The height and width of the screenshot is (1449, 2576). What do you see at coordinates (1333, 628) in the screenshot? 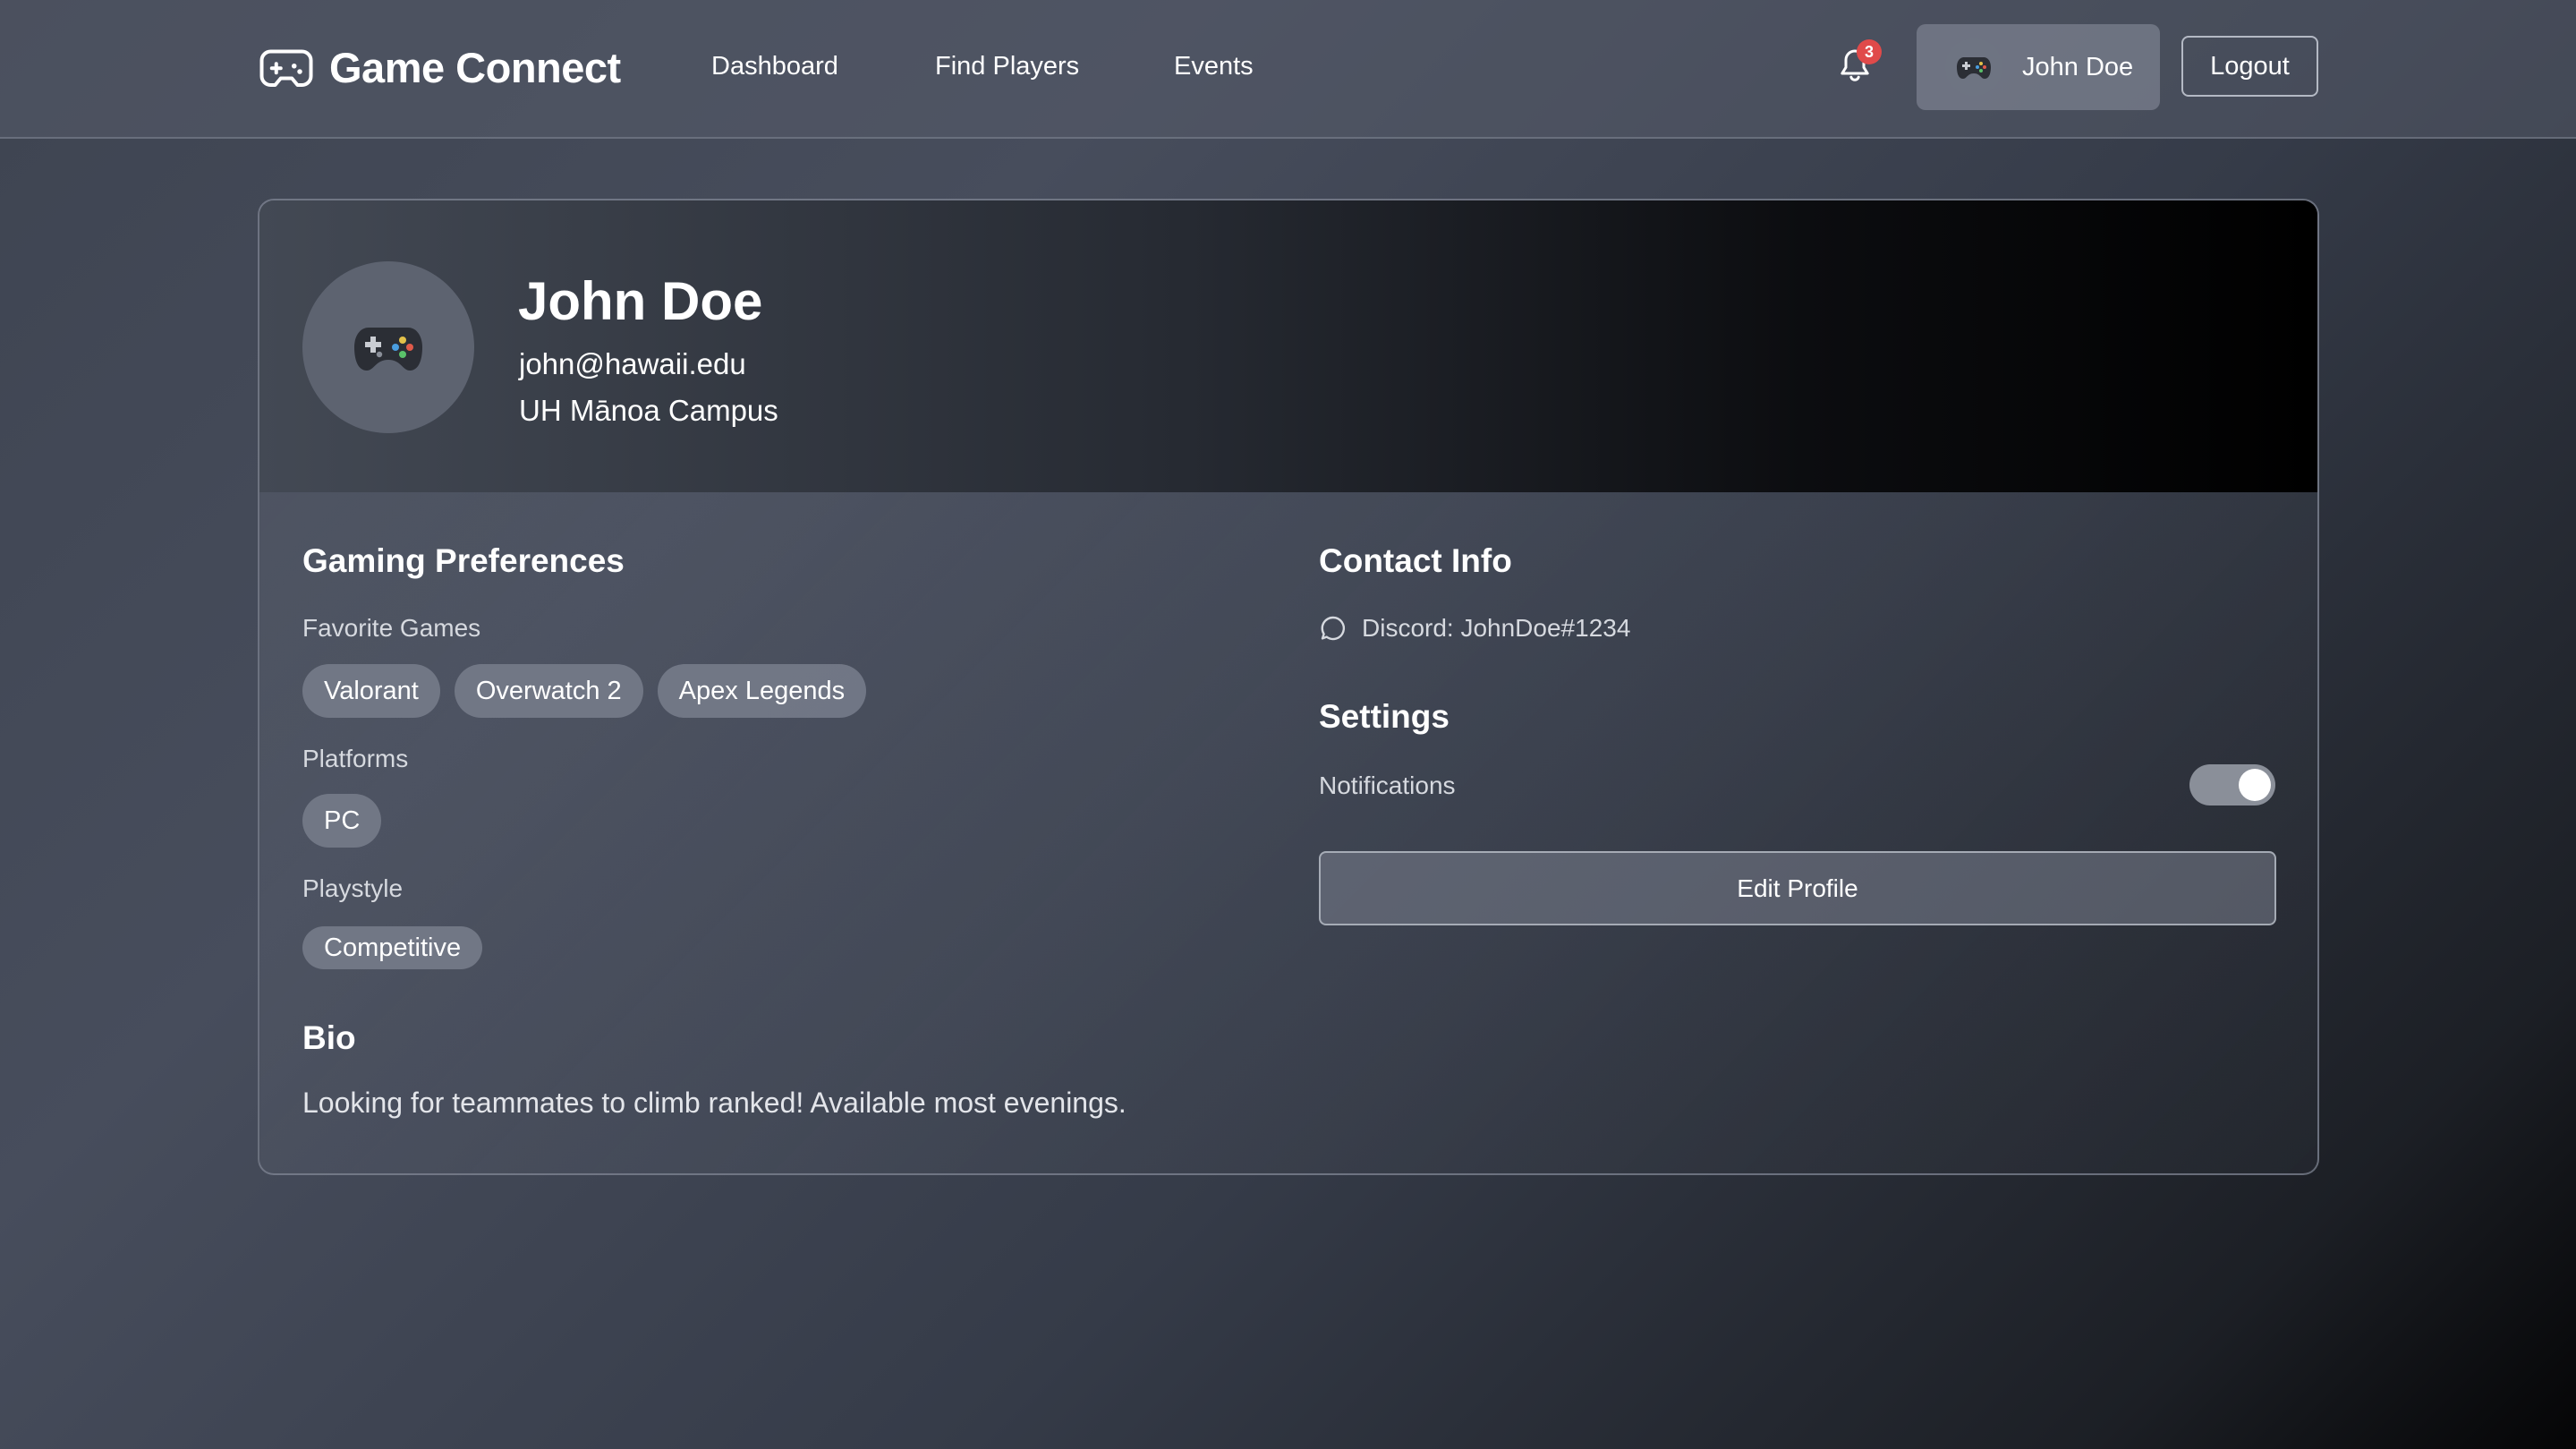
I see `chat-bubble-icon` at bounding box center [1333, 628].